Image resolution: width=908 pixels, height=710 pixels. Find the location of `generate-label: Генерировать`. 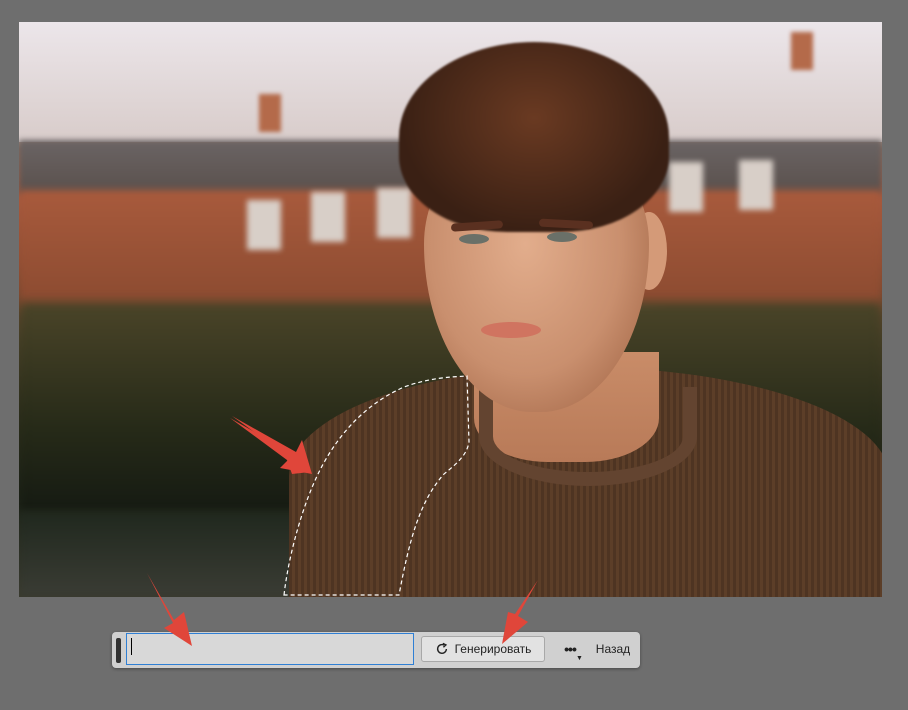

generate-label: Генерировать is located at coordinates (493, 649).